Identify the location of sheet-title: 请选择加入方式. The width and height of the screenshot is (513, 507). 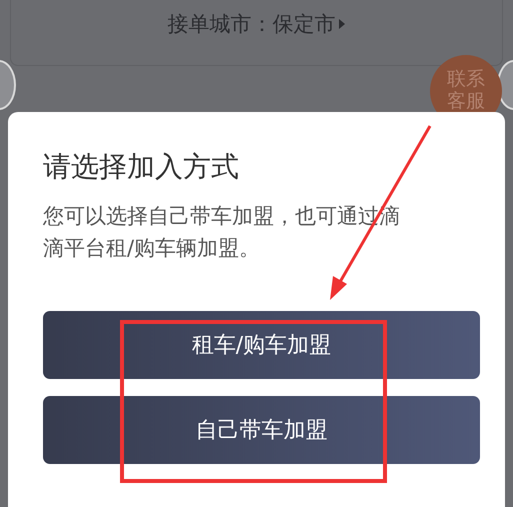
(141, 167).